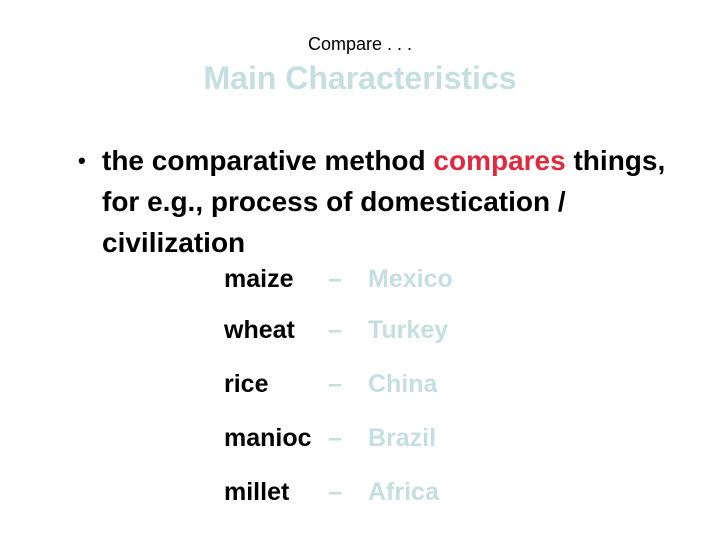 Image resolution: width=720 pixels, height=540 pixels. What do you see at coordinates (410, 279) in the screenshot?
I see `place-name: Mexico` at bounding box center [410, 279].